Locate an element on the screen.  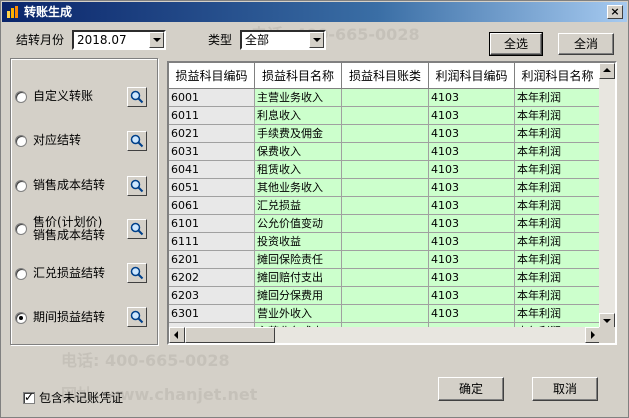
table-row: 6061 汇兑损益 4103 本年利润 is located at coordinates (385, 206).